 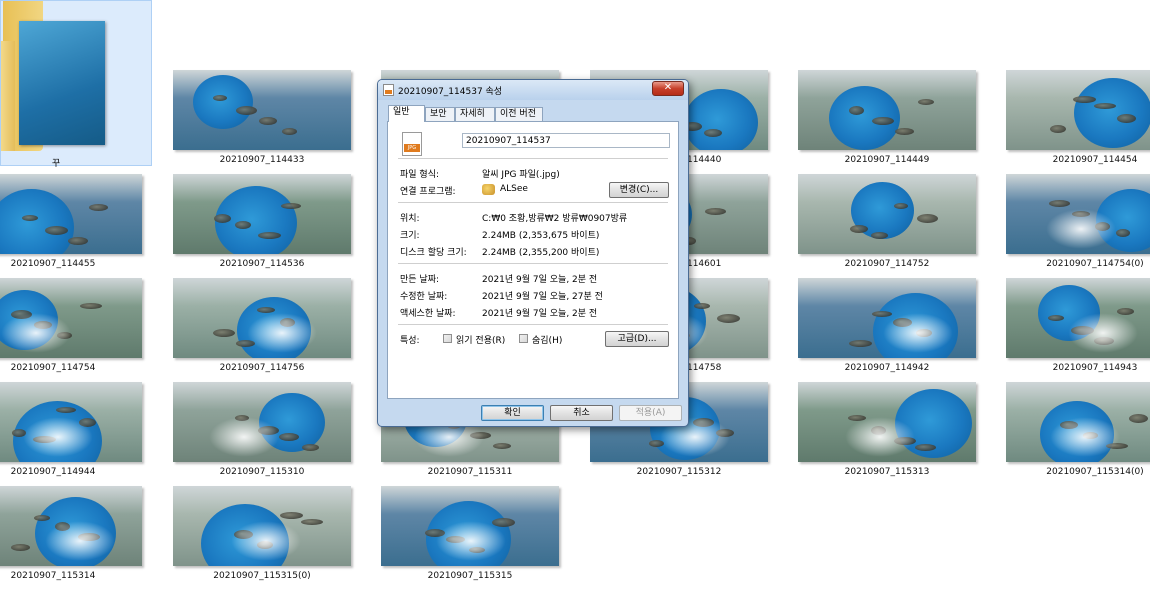 I want to click on thumbnail-item: 20210907_114942, so click(x=893, y=328).